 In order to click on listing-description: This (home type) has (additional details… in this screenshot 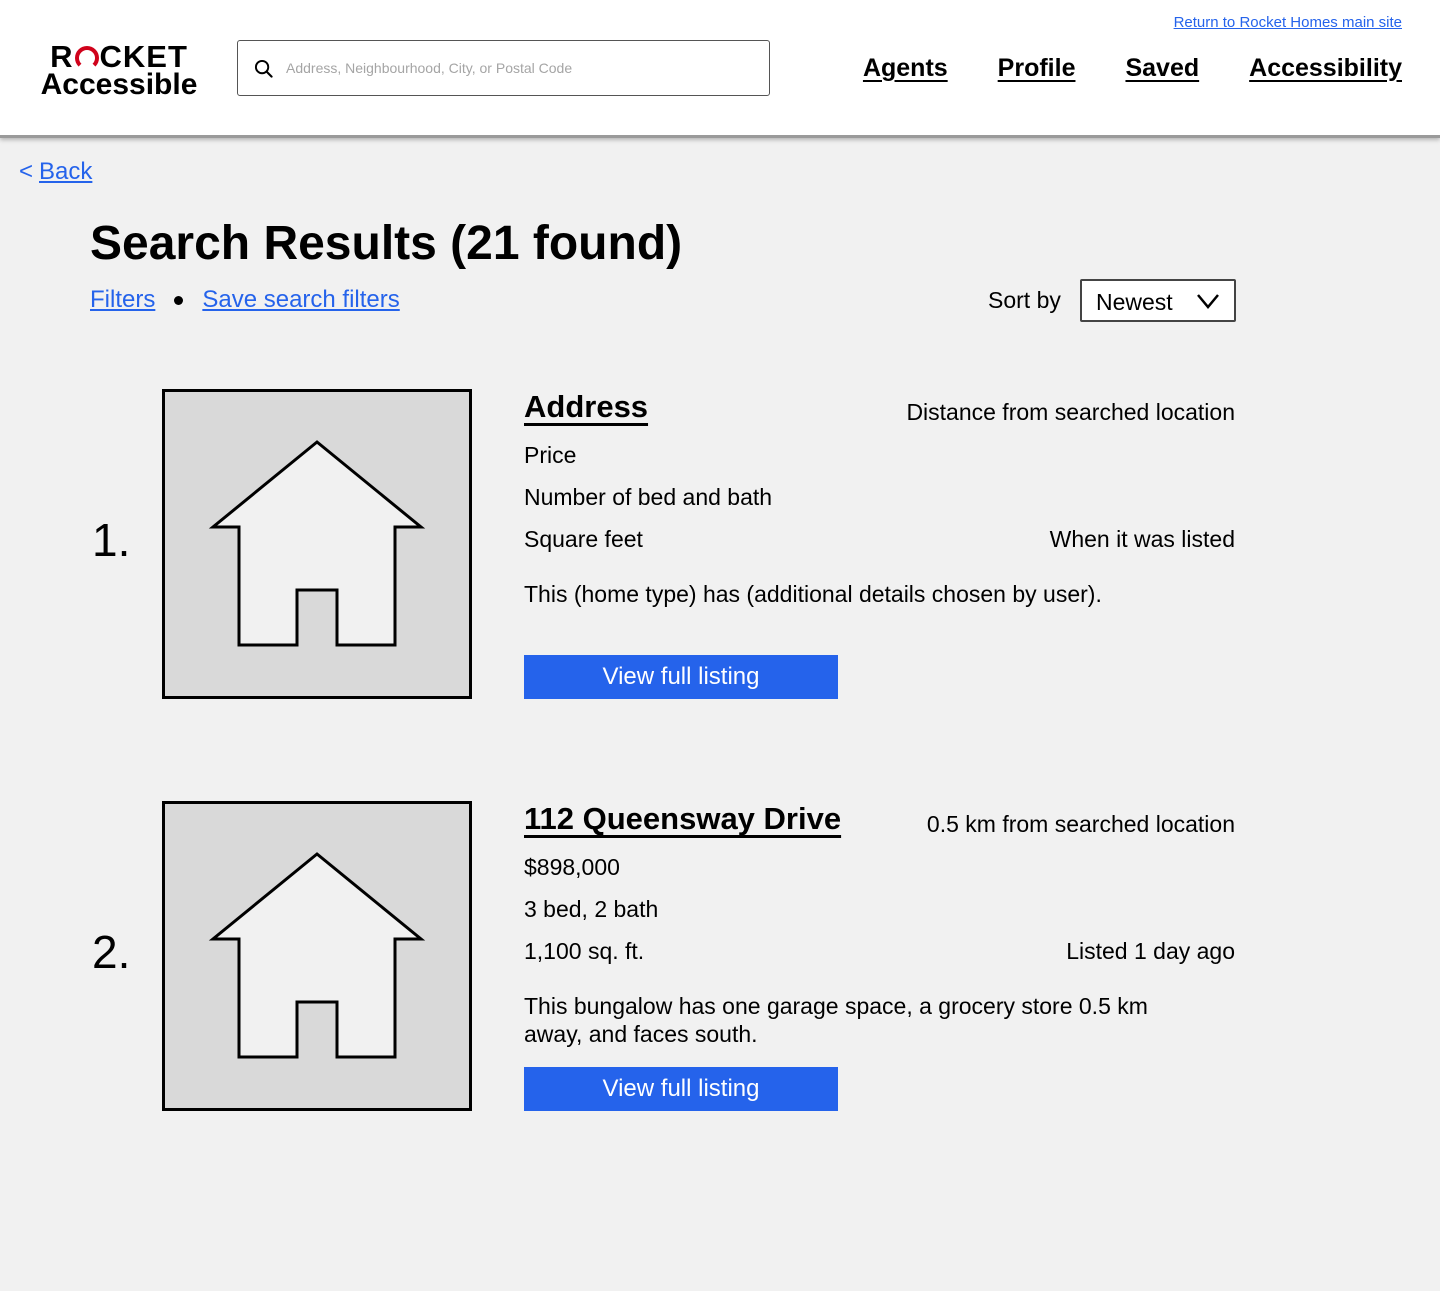, I will do `click(813, 594)`.